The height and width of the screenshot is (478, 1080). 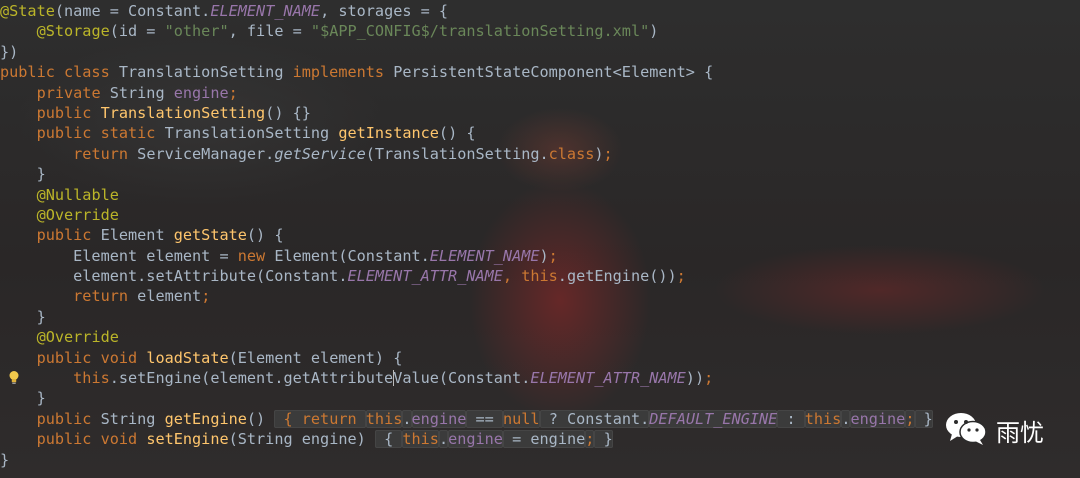 What do you see at coordinates (407, 418) in the screenshot?
I see `code-token: .` at bounding box center [407, 418].